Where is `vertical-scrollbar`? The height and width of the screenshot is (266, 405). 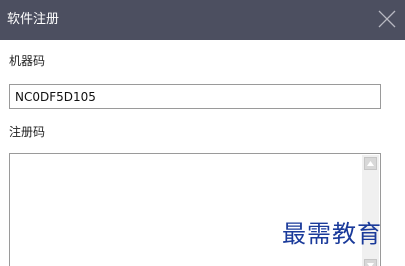
vertical-scrollbar is located at coordinates (370, 210).